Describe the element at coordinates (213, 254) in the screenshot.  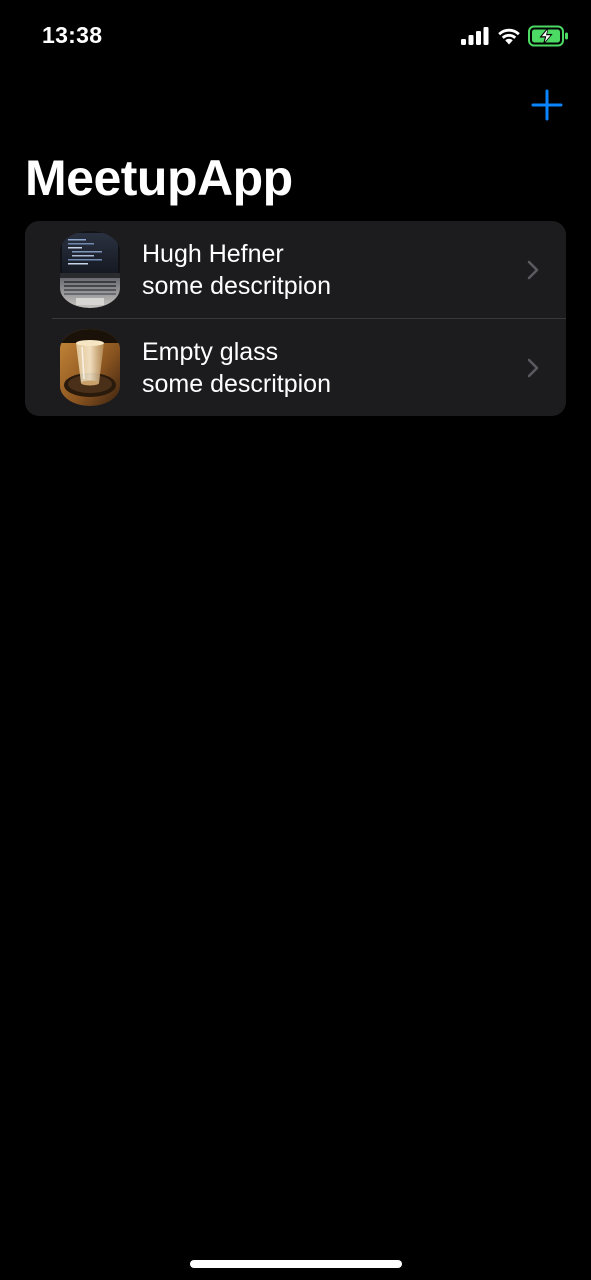
I see `meetup-title: Hugh Hefner` at that location.